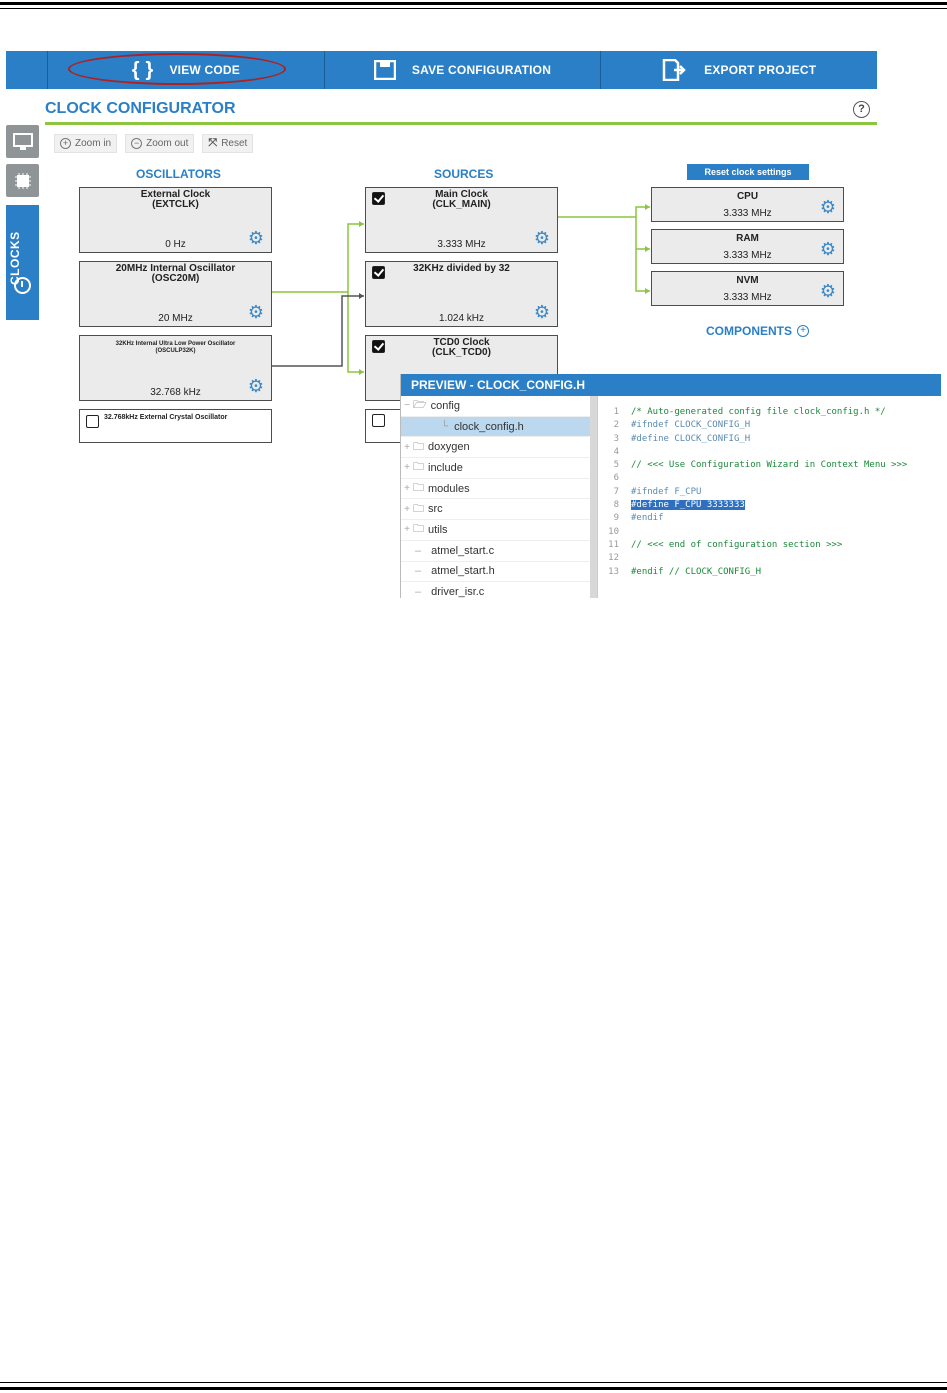 This screenshot has width=947, height=1393. What do you see at coordinates (737, 544) in the screenshot?
I see `code-line: // <<< end of configuration section >>>` at bounding box center [737, 544].